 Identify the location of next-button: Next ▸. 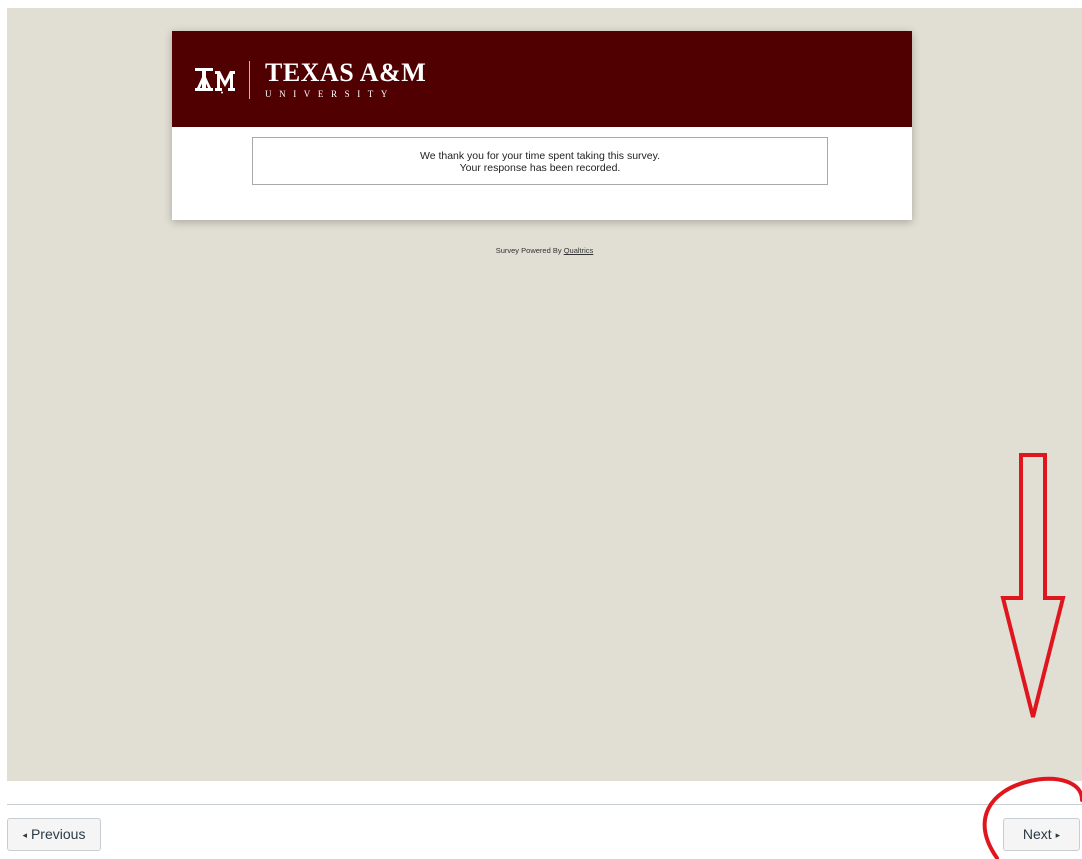
(1041, 834).